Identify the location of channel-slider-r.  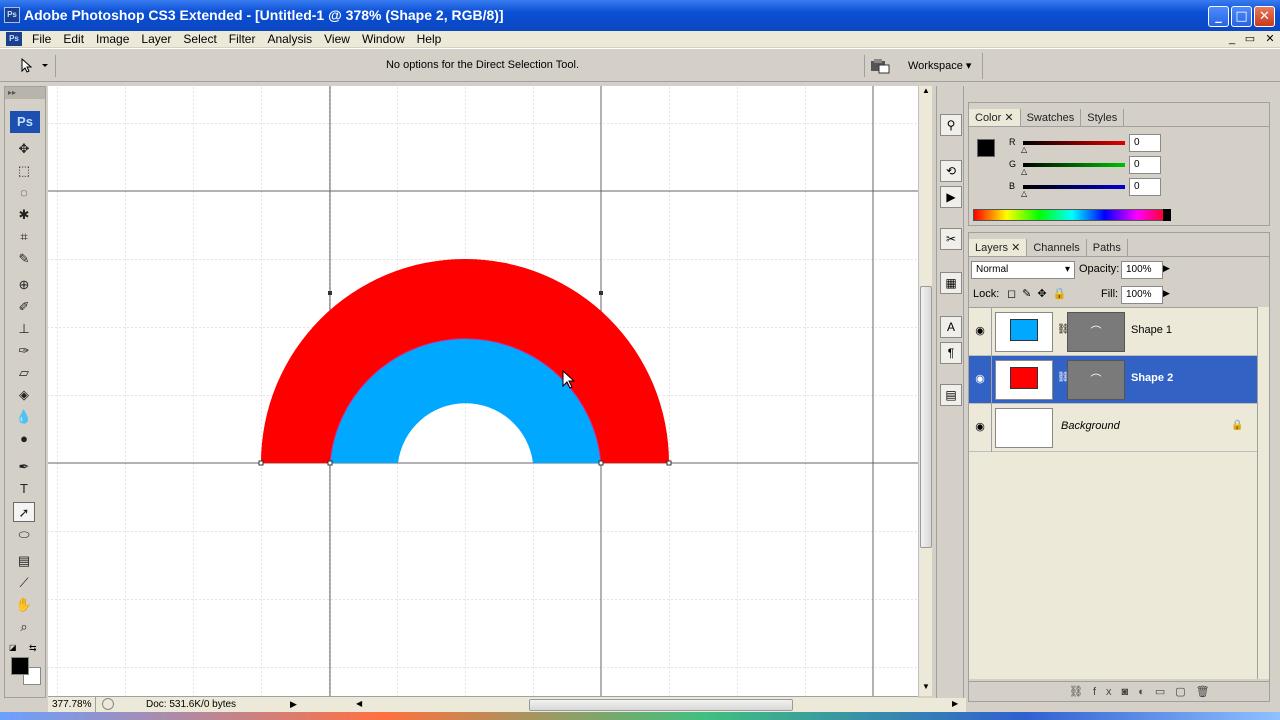
(1074, 143).